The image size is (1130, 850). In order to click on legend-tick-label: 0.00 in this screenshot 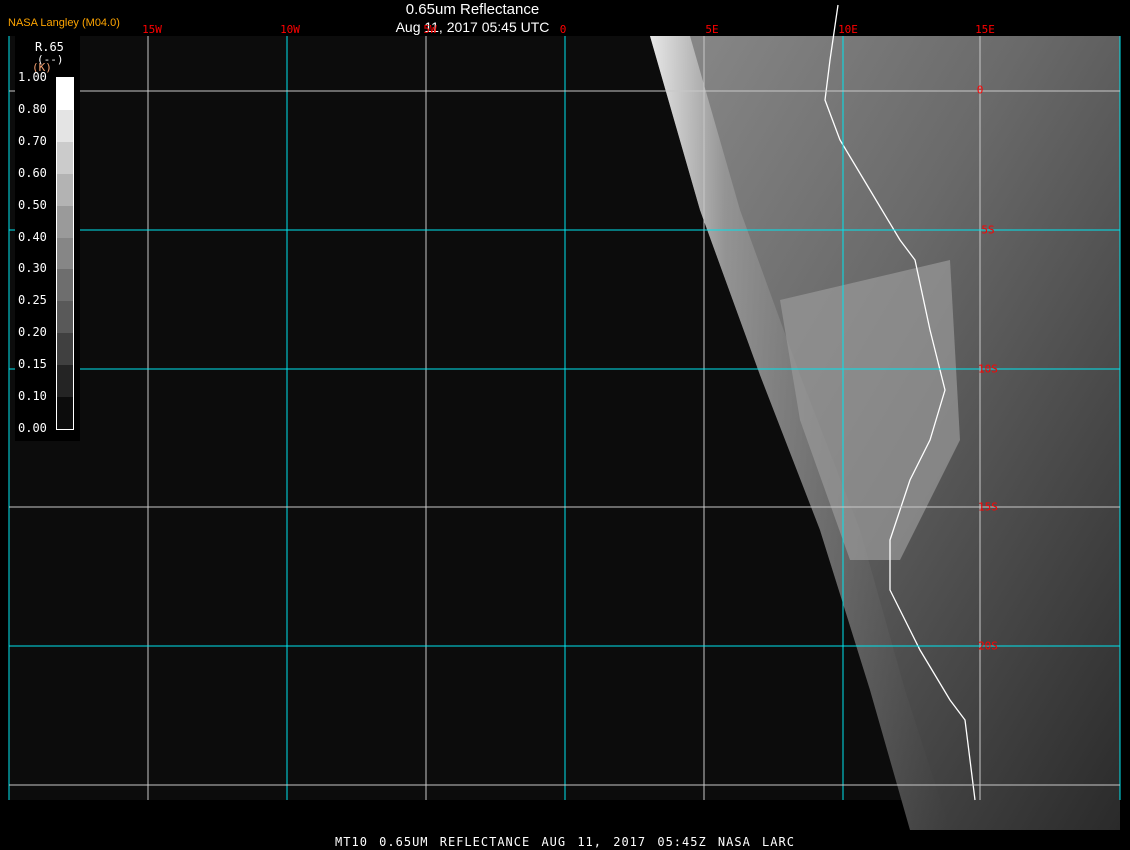, I will do `click(32, 428)`.